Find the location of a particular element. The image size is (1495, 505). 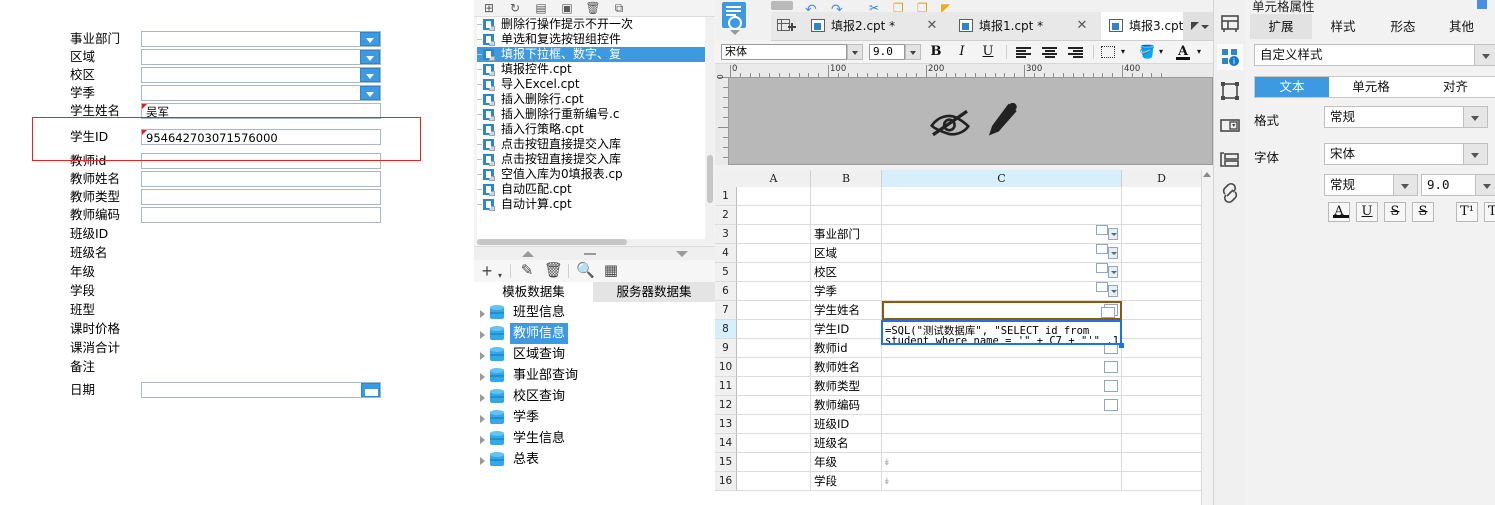

dataset-item: 班型信息 is located at coordinates (594, 312).